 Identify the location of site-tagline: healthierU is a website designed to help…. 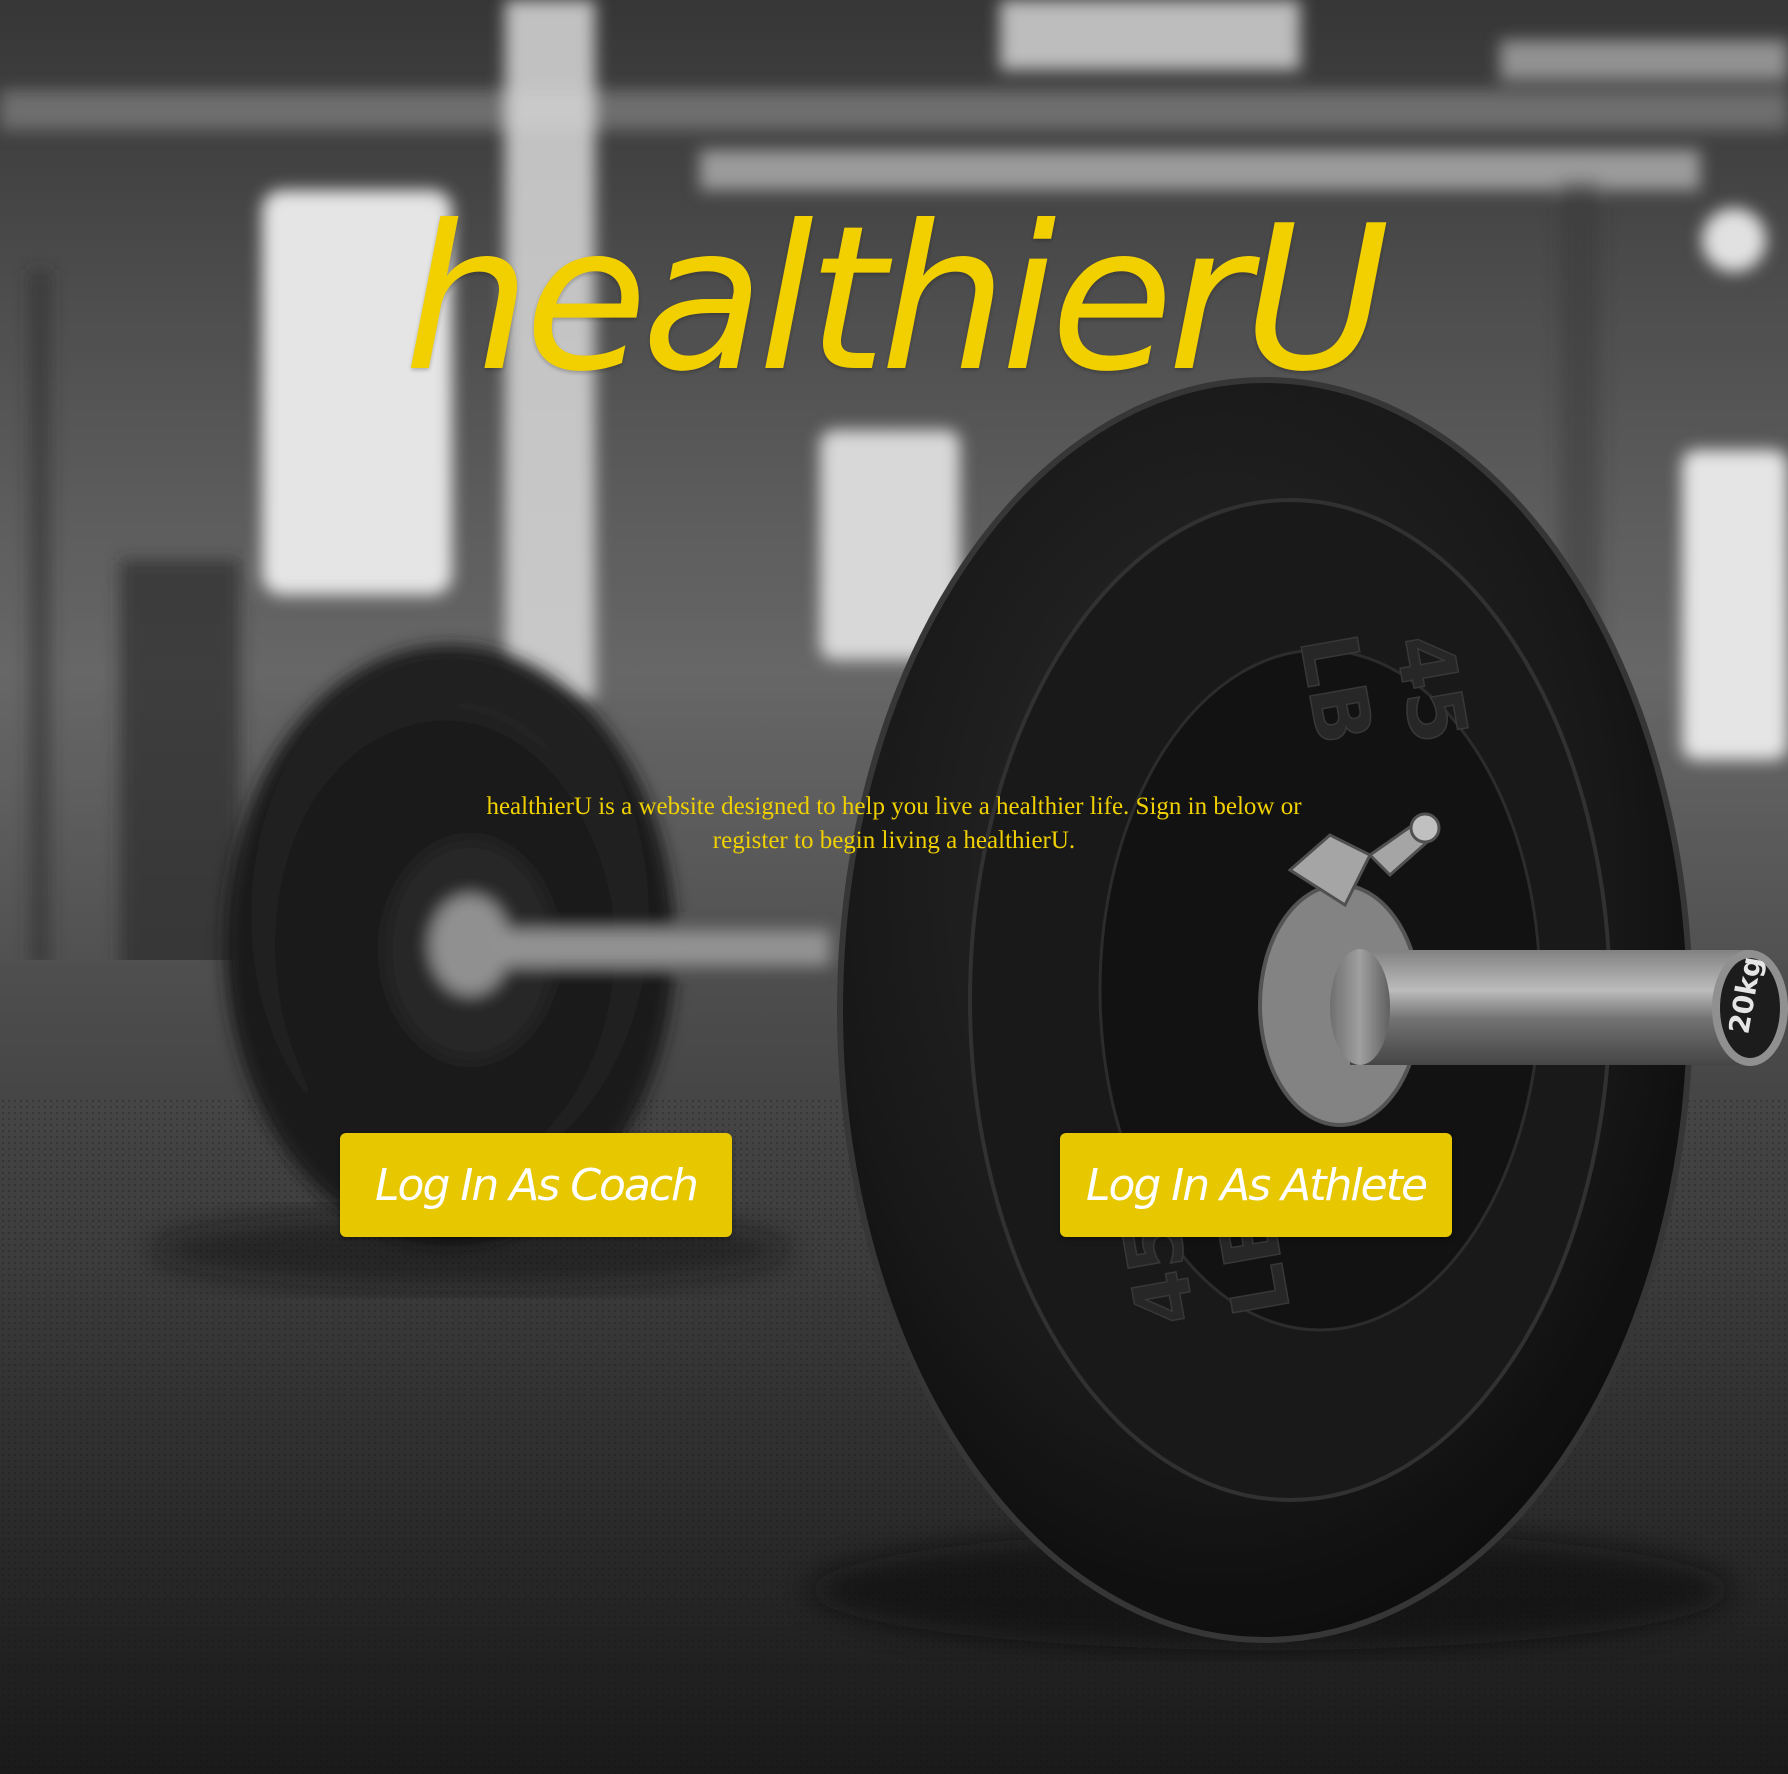
(894, 823).